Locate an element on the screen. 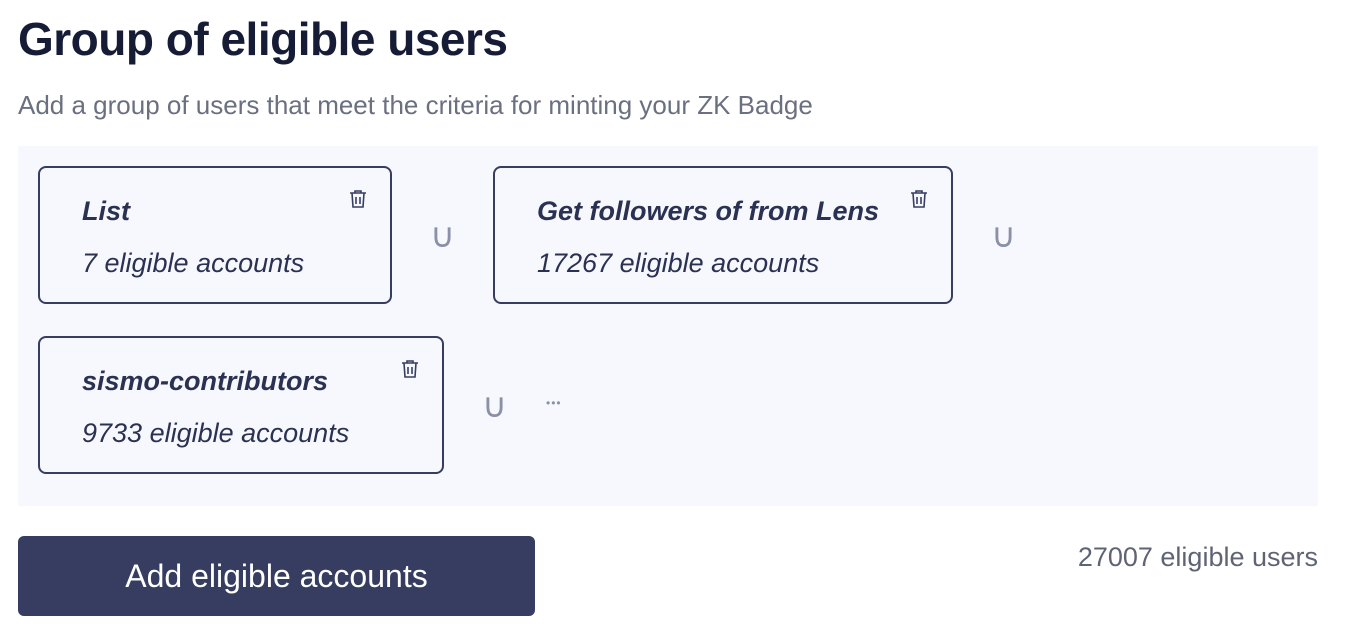  group-count: 17267 eligible accounts is located at coordinates (678, 263).